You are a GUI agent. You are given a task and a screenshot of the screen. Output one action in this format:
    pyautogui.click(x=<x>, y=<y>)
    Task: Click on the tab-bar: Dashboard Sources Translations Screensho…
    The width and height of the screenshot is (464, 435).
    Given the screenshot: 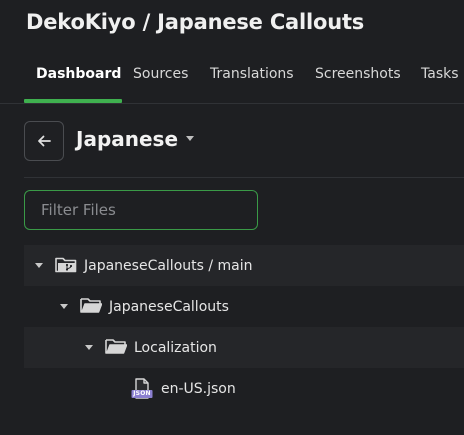 What is the action you would take?
    pyautogui.click(x=232, y=78)
    